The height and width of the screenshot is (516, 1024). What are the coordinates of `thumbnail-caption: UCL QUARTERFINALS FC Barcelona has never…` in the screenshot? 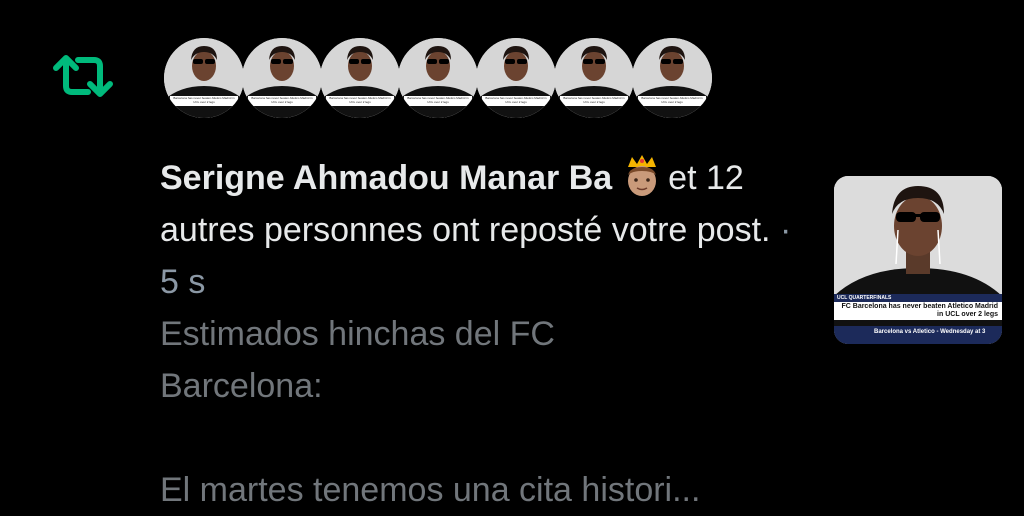 It's located at (918, 307).